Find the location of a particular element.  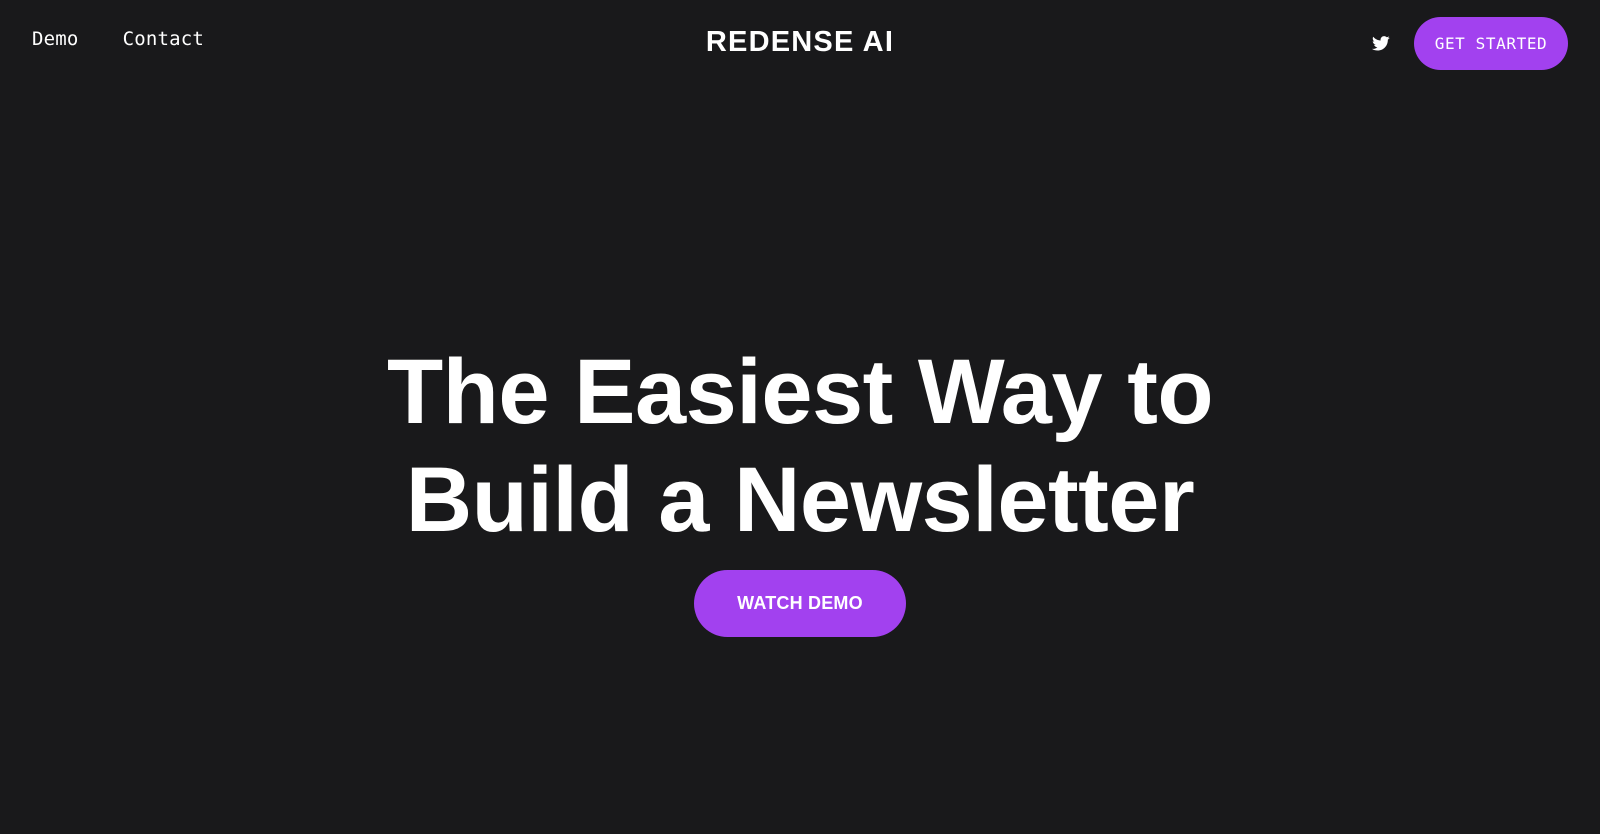

twitter-icon-glyph is located at coordinates (1381, 43).